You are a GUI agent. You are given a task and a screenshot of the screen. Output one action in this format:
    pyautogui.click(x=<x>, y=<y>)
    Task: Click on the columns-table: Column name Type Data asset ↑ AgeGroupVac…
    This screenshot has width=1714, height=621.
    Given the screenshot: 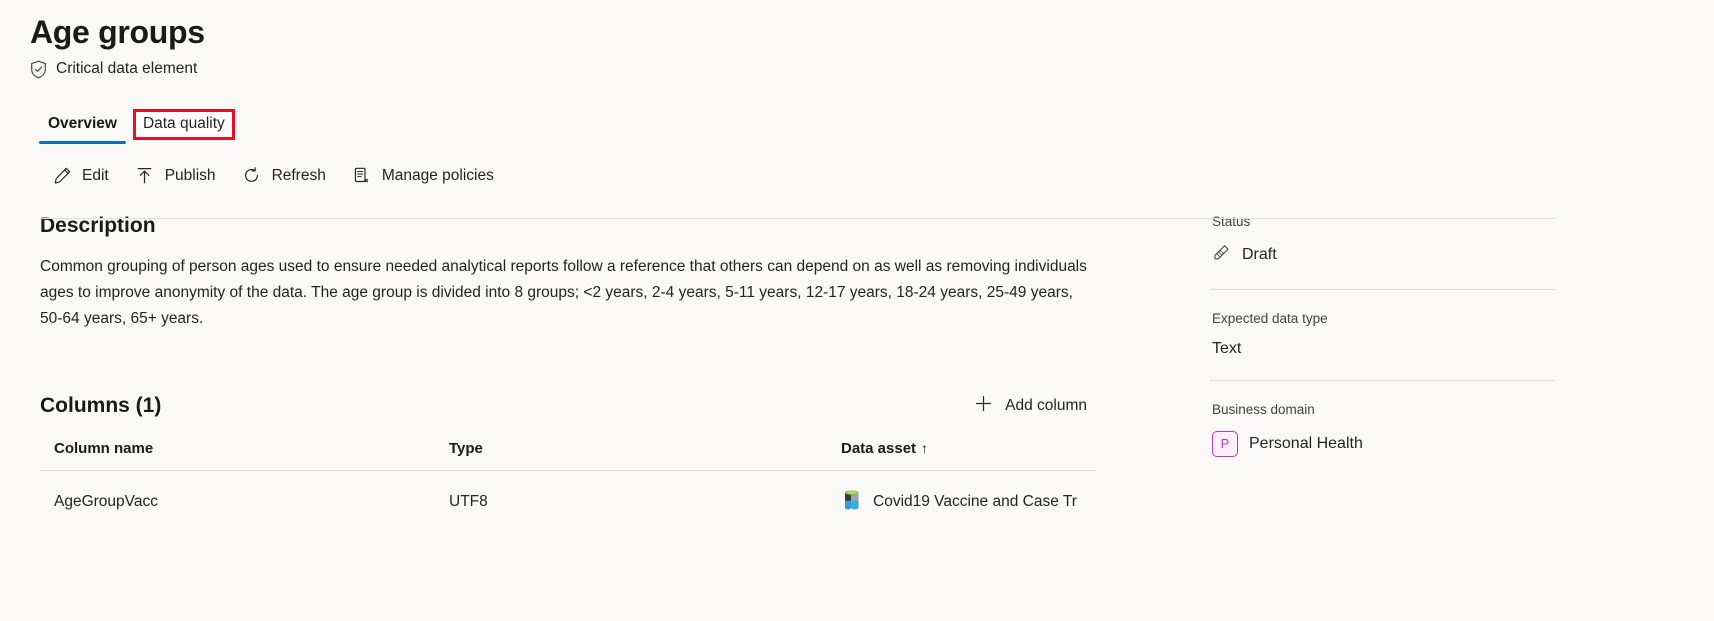 What is the action you would take?
    pyautogui.click(x=567, y=486)
    